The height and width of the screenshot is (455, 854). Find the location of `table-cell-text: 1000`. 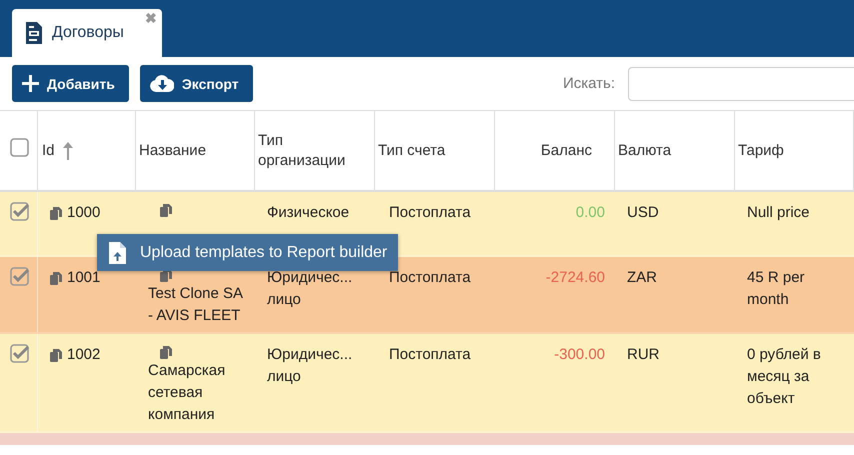

table-cell-text: 1000 is located at coordinates (83, 213).